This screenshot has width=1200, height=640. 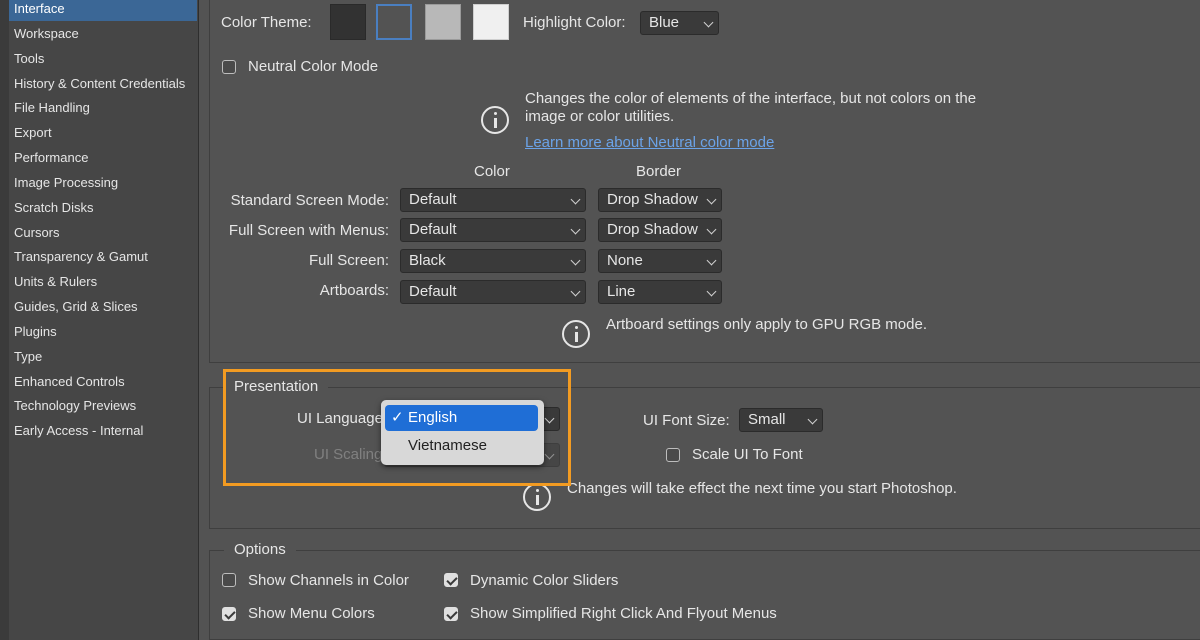 I want to click on sidebar-edge, so click(x=4, y=320).